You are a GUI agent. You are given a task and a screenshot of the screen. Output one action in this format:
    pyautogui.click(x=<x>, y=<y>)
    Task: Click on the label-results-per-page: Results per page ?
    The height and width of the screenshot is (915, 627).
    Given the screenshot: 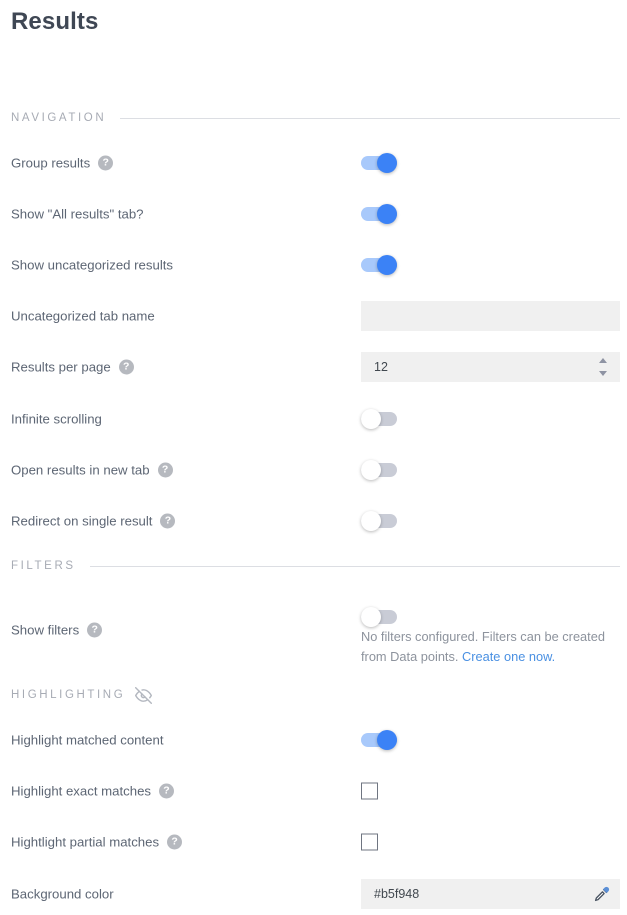 What is the action you would take?
    pyautogui.click(x=72, y=367)
    